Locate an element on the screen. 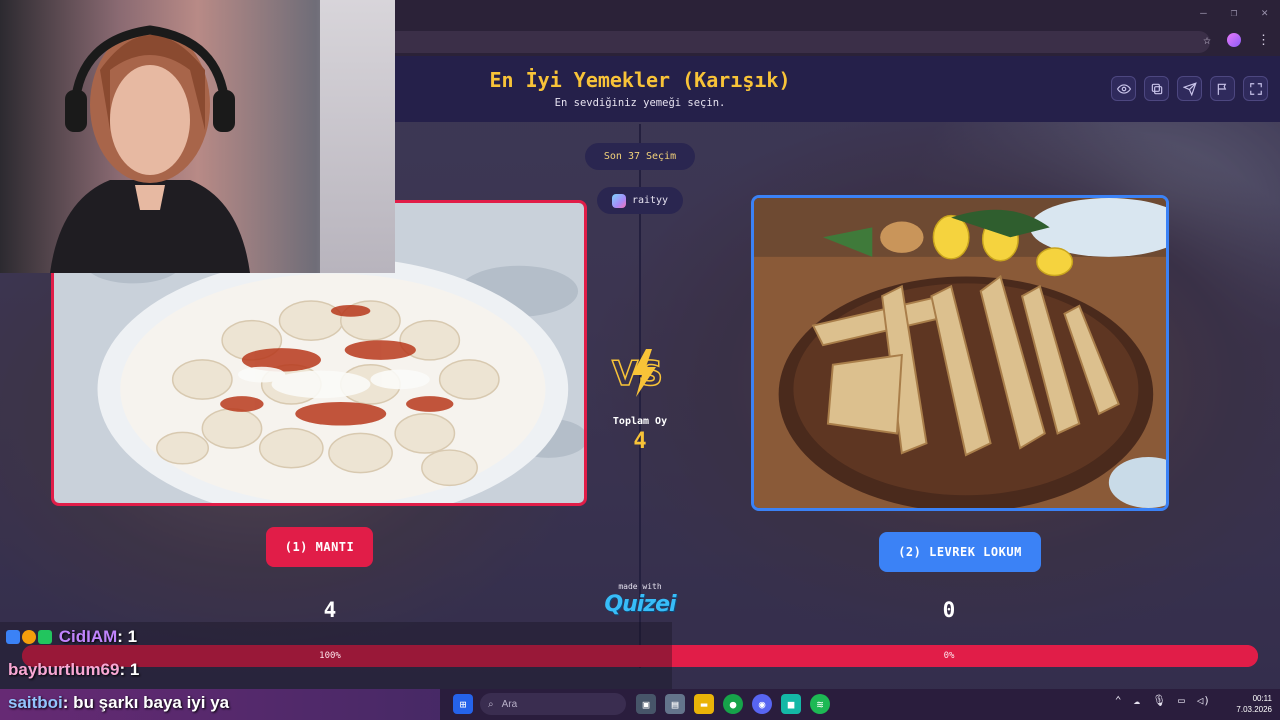 The width and height of the screenshot is (1280, 720). eye-icon is located at coordinates (1123, 88).